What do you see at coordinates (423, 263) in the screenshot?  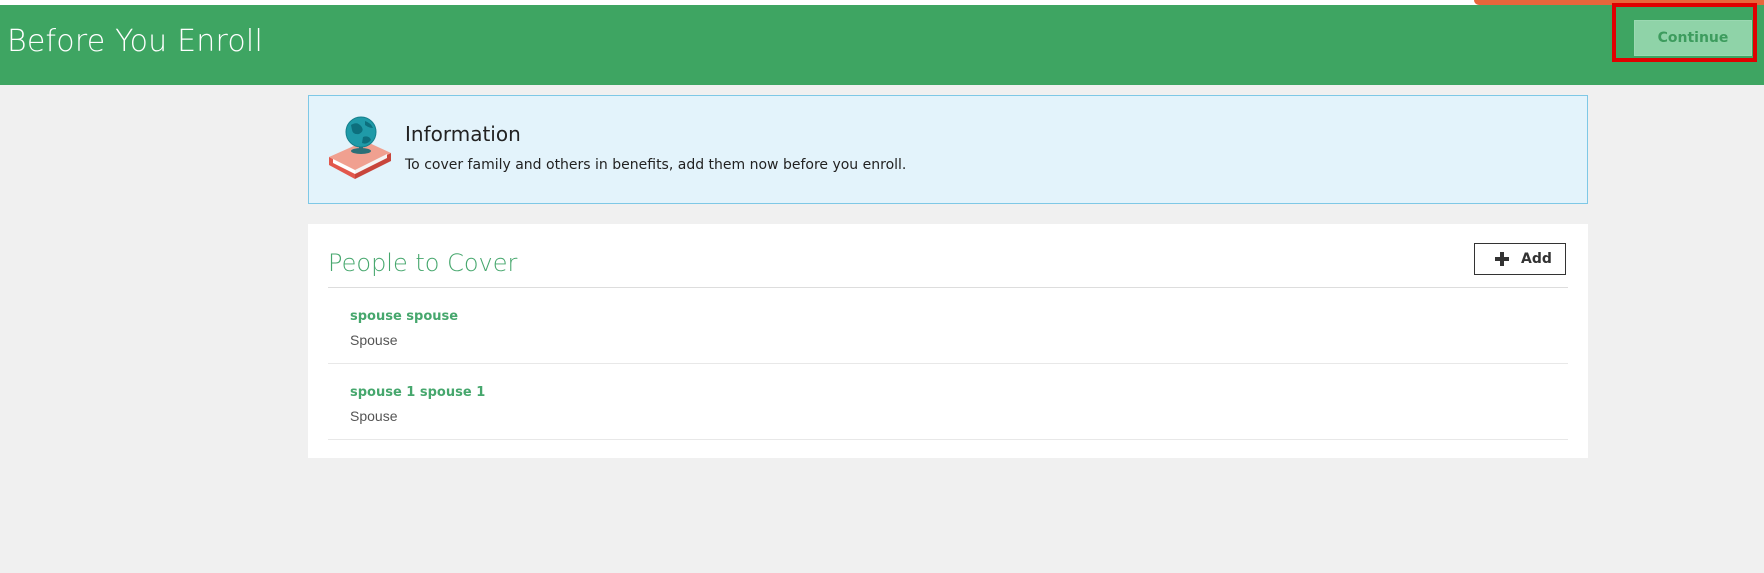 I see `people-to-cover-title: People to Cover` at bounding box center [423, 263].